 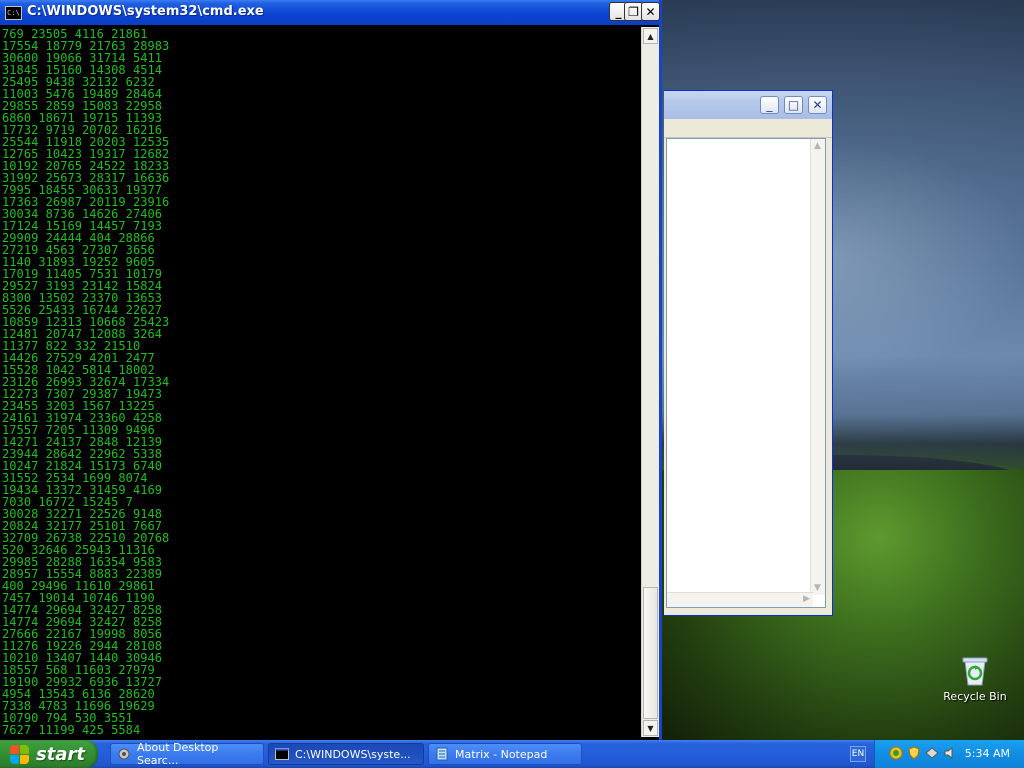 I want to click on cmd-app-icon: C:\, so click(x=13, y=13).